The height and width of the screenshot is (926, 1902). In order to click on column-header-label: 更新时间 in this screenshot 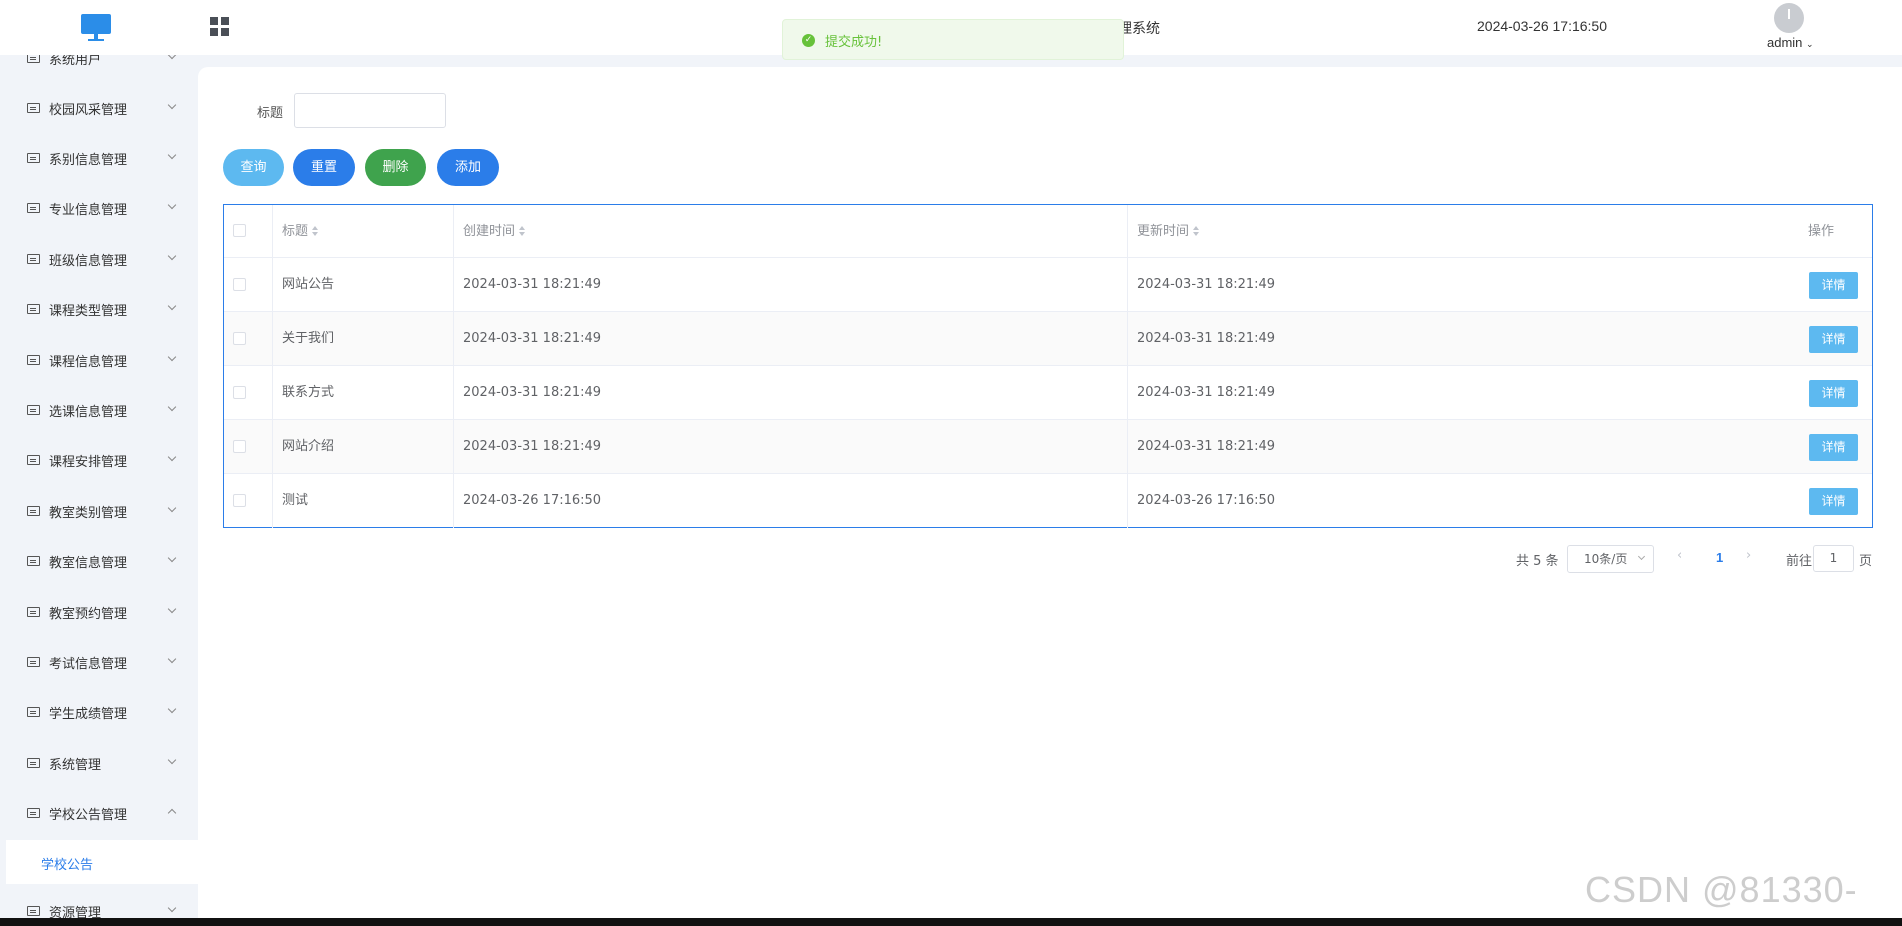, I will do `click(1163, 231)`.